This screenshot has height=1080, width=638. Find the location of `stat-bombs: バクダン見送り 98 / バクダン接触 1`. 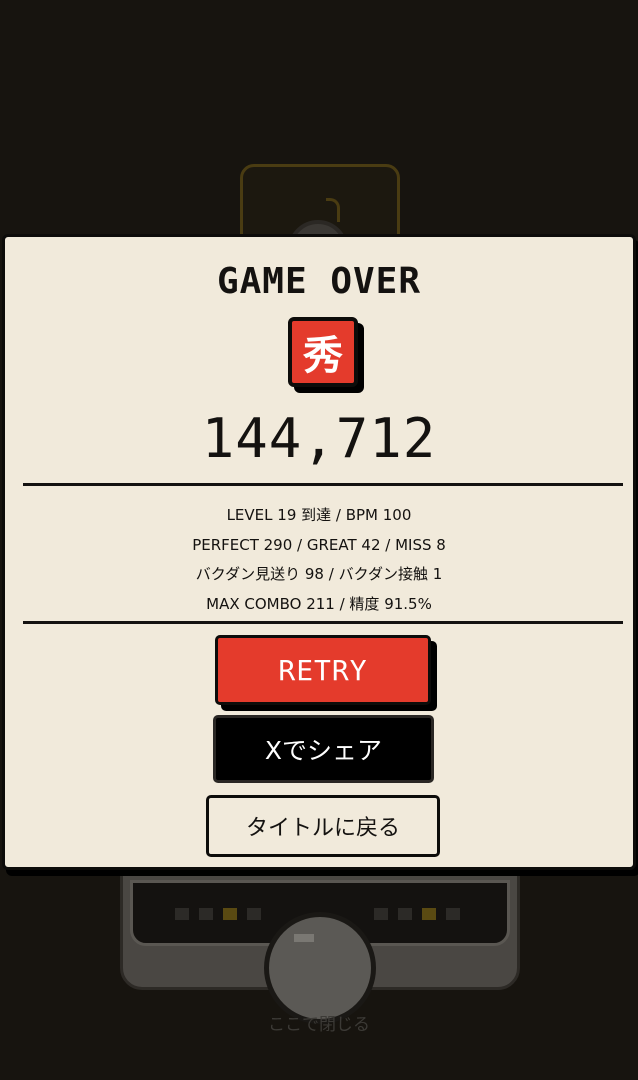

stat-bombs: バクダン見送り 98 / バクダン接触 1 is located at coordinates (319, 574).